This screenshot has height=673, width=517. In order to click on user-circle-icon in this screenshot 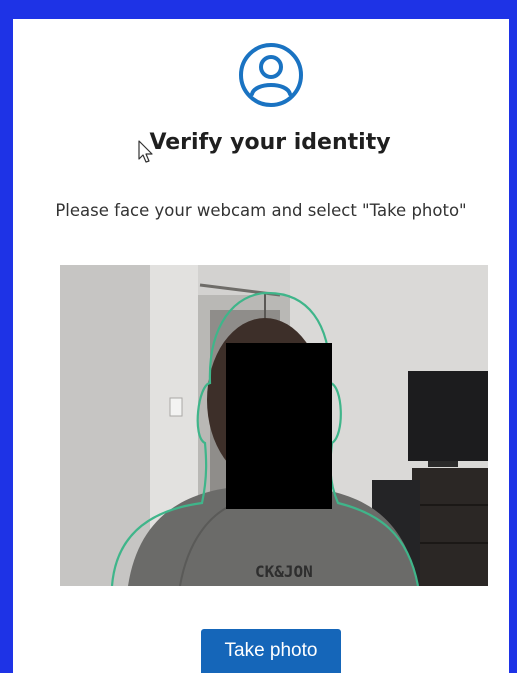, I will do `click(271, 75)`.